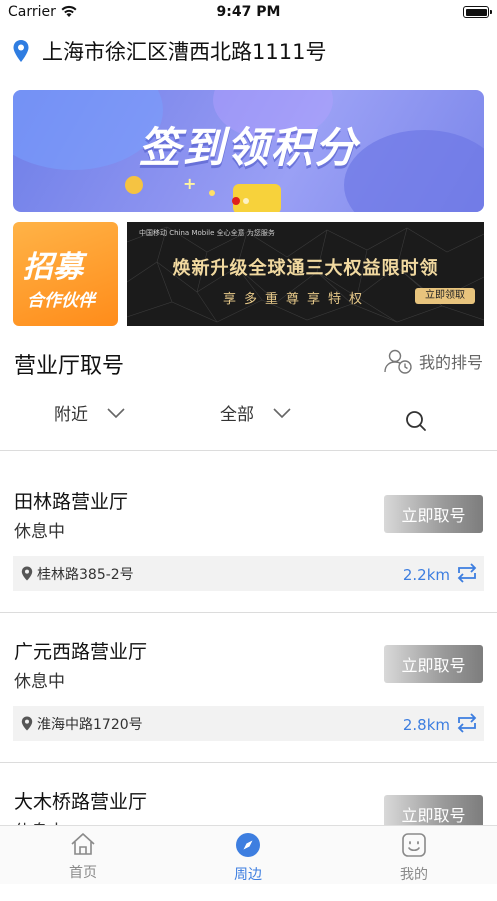  I want to click on tab-home-label: 首页, so click(83, 873).